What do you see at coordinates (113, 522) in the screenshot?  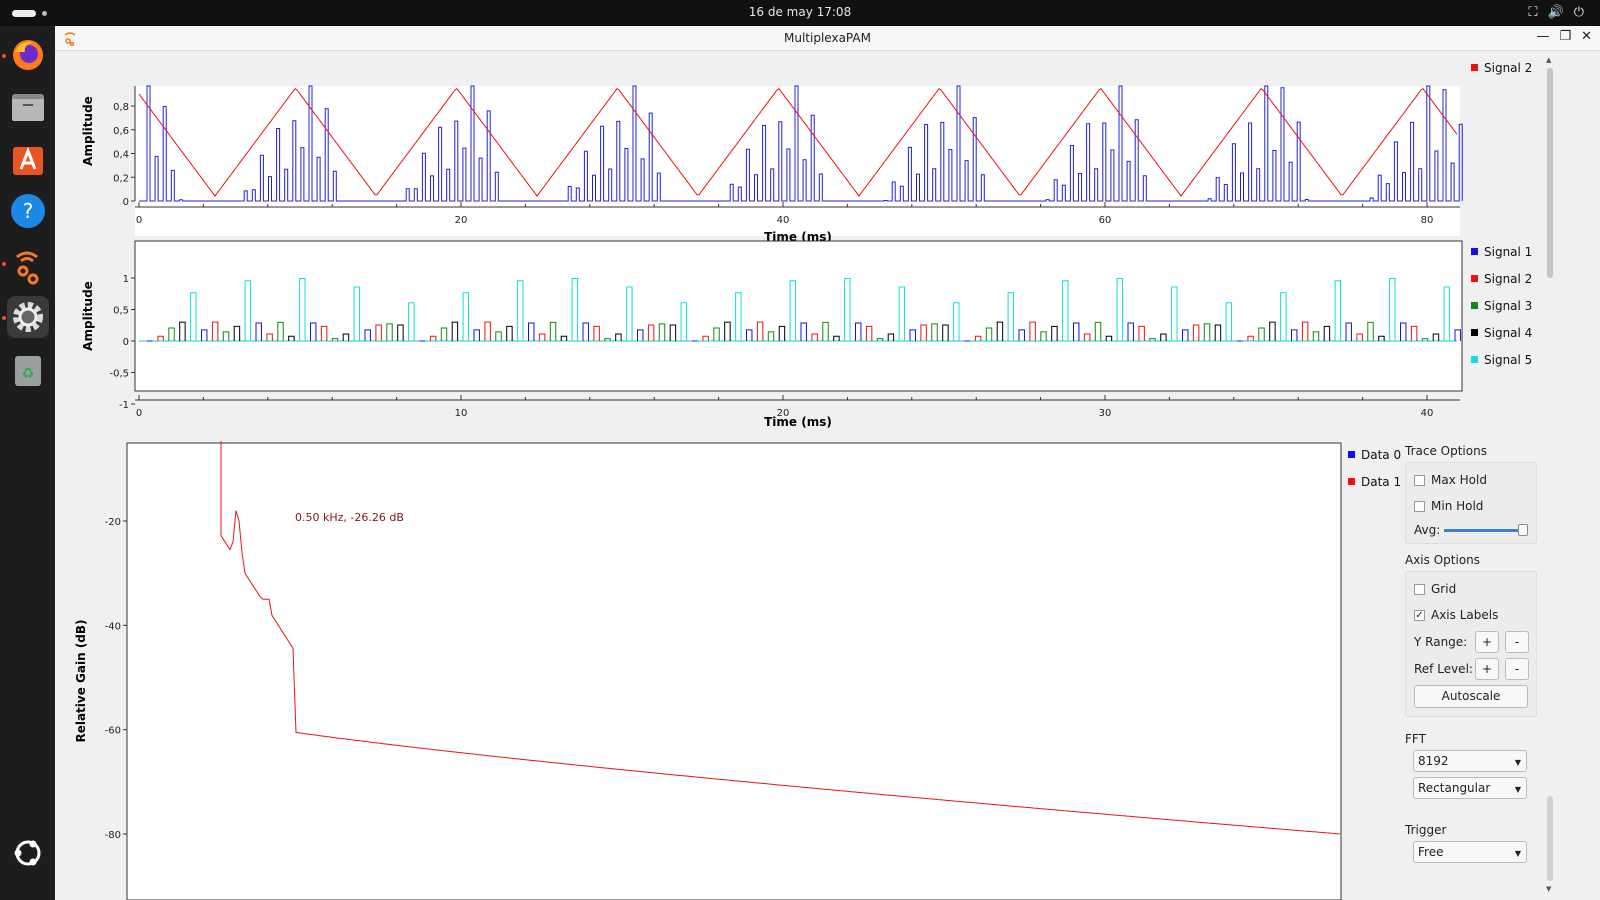 I see `y-tick-label: -20` at bounding box center [113, 522].